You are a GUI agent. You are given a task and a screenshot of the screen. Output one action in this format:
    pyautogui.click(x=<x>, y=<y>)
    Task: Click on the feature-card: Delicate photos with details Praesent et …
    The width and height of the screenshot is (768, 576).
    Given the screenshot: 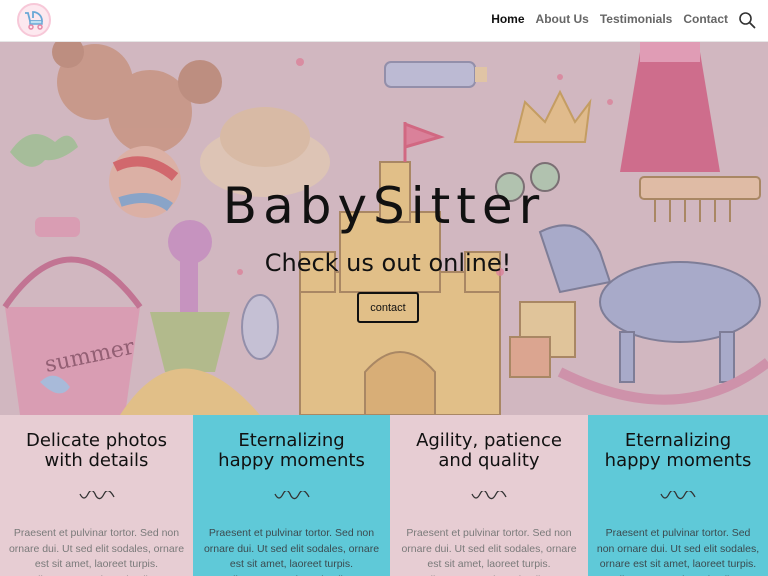 What is the action you would take?
    pyautogui.click(x=96, y=495)
    